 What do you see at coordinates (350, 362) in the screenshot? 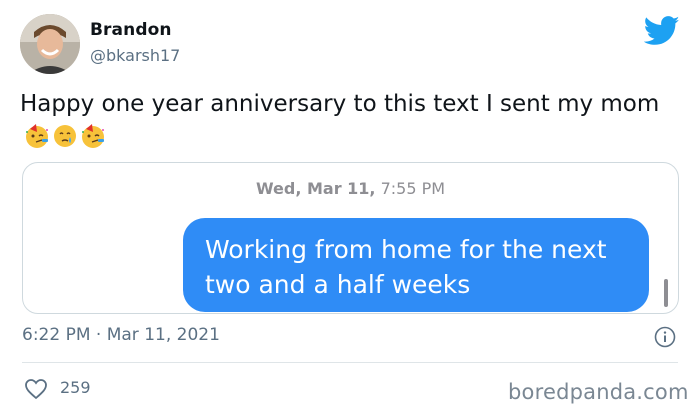
I see `divider` at bounding box center [350, 362].